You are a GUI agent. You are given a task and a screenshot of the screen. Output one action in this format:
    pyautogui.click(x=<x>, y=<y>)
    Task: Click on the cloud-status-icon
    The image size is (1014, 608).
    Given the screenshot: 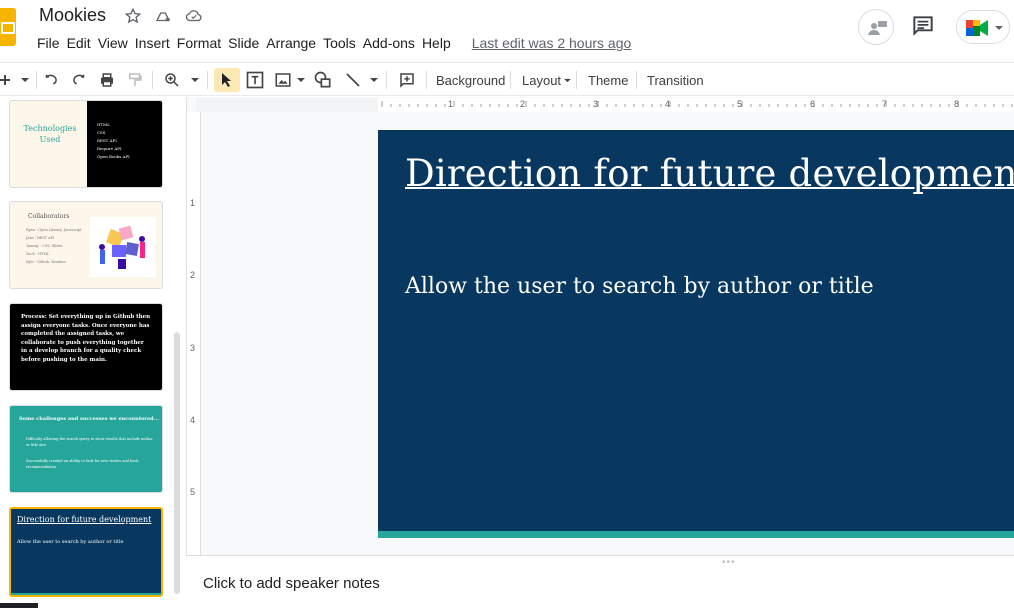 What is the action you would take?
    pyautogui.click(x=193, y=16)
    